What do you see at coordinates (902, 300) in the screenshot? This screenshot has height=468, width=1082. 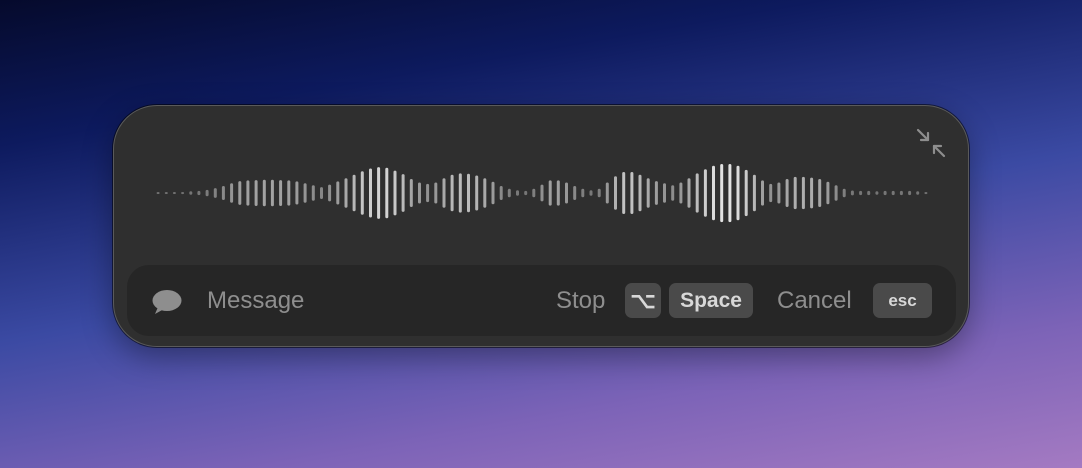 I see `esc-key-badge: esc` at bounding box center [902, 300].